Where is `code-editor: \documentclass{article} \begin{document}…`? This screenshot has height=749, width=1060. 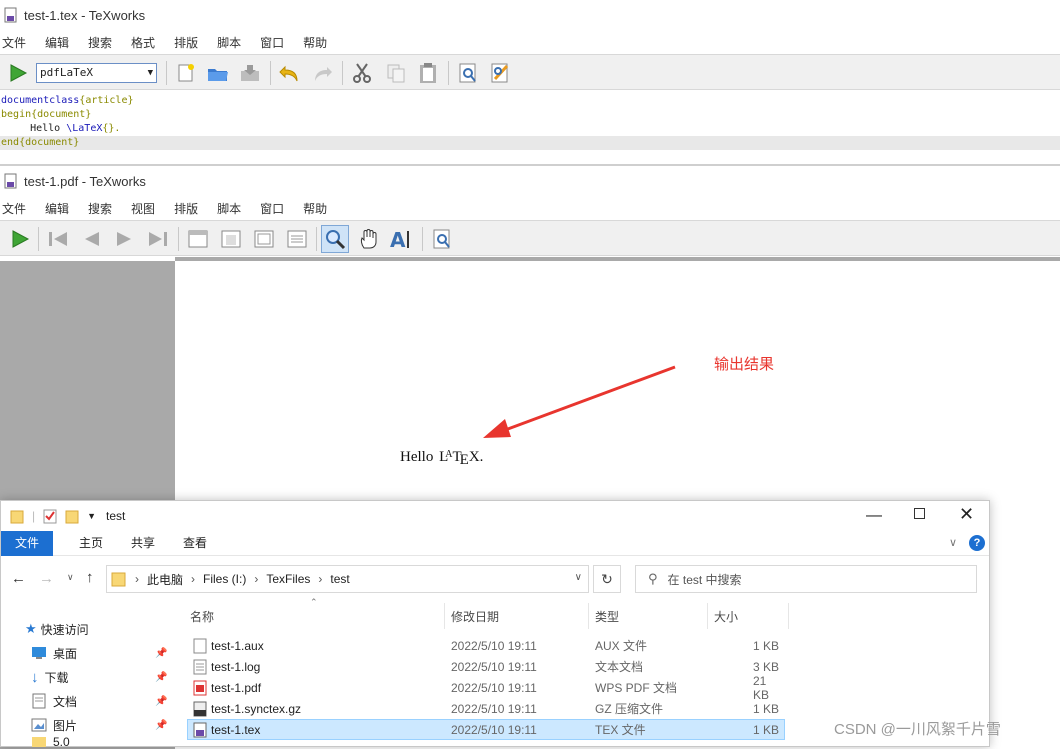
code-editor: \documentclass{article} \begin{document}… is located at coordinates (530, 122).